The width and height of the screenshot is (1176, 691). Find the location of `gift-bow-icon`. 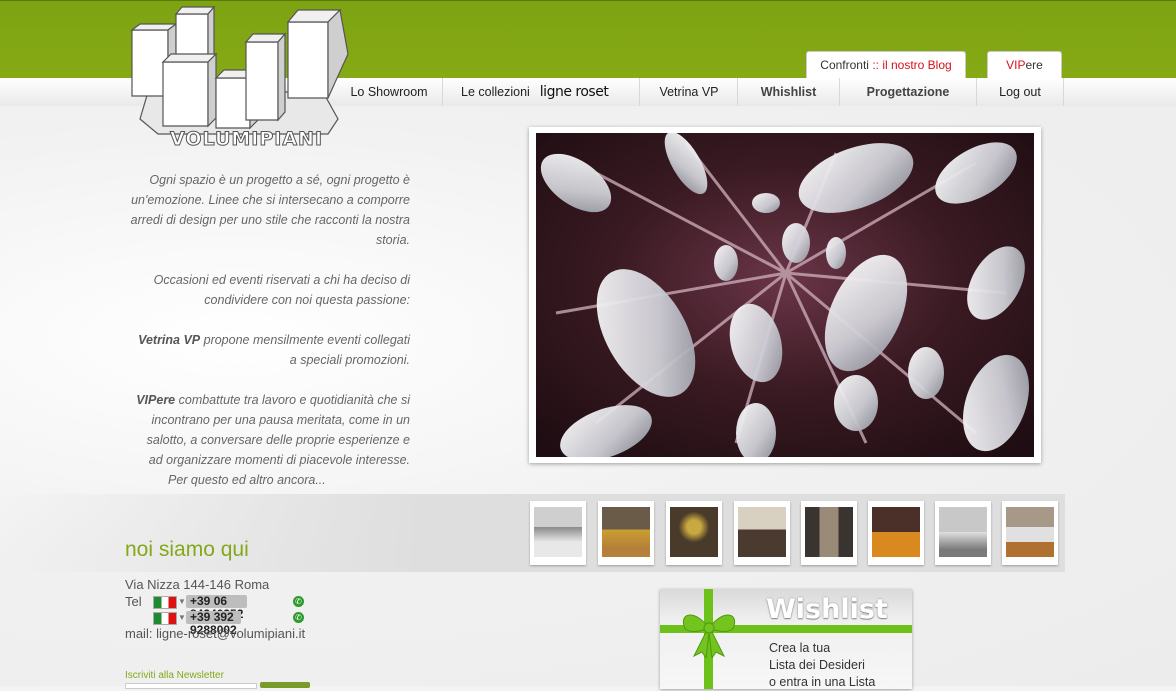

gift-bow-icon is located at coordinates (709, 636).